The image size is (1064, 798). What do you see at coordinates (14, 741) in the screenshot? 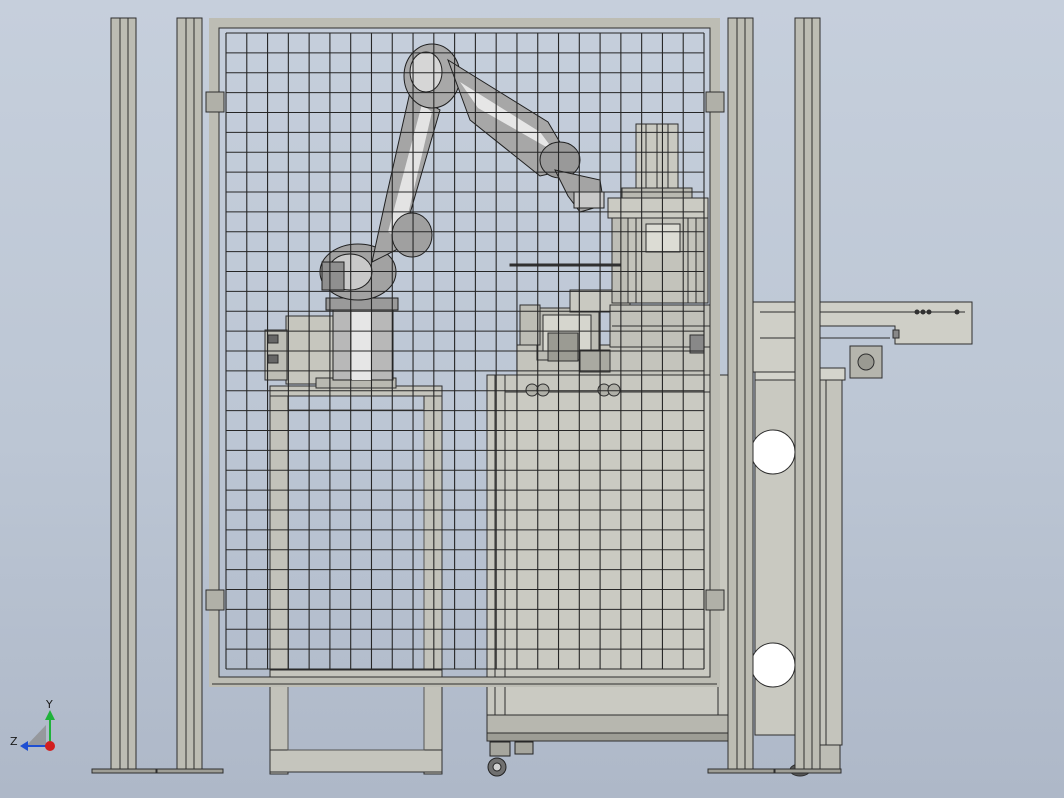
I see `axis-z-label: Z` at bounding box center [14, 741].